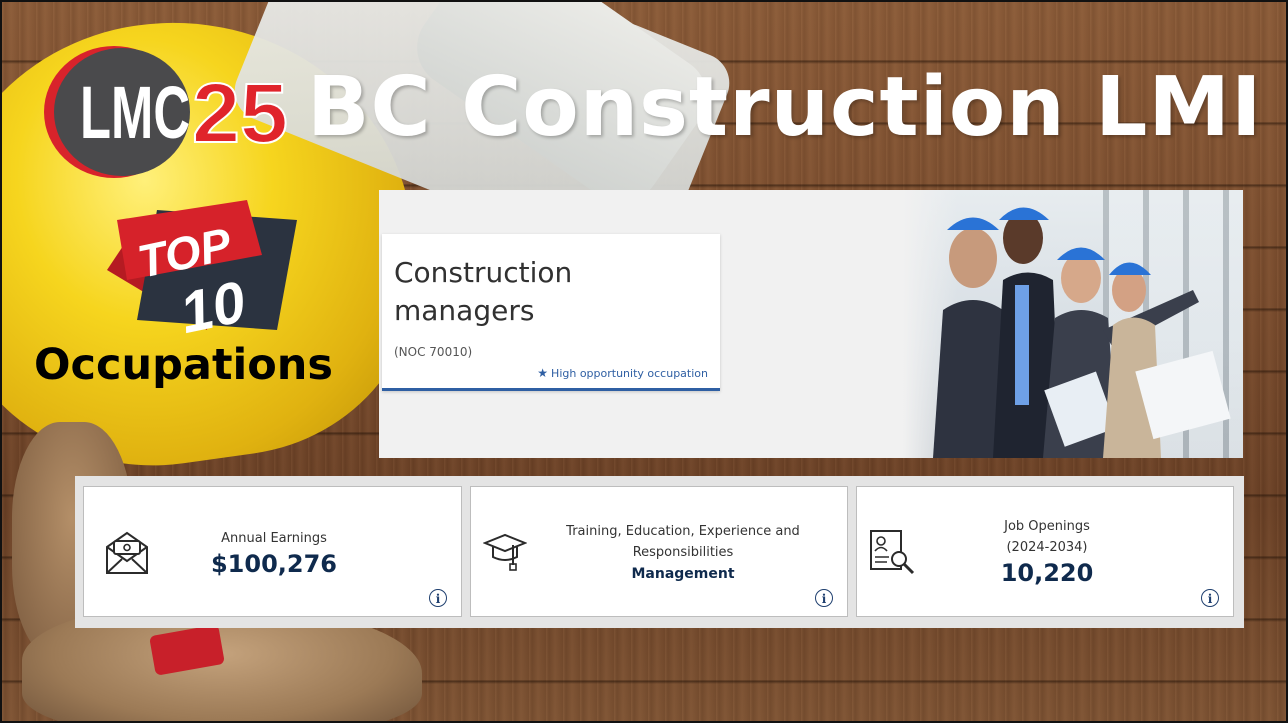 This screenshot has width=1288, height=723. What do you see at coordinates (433, 352) in the screenshot?
I see `noc-code: (NOC 70010)` at bounding box center [433, 352].